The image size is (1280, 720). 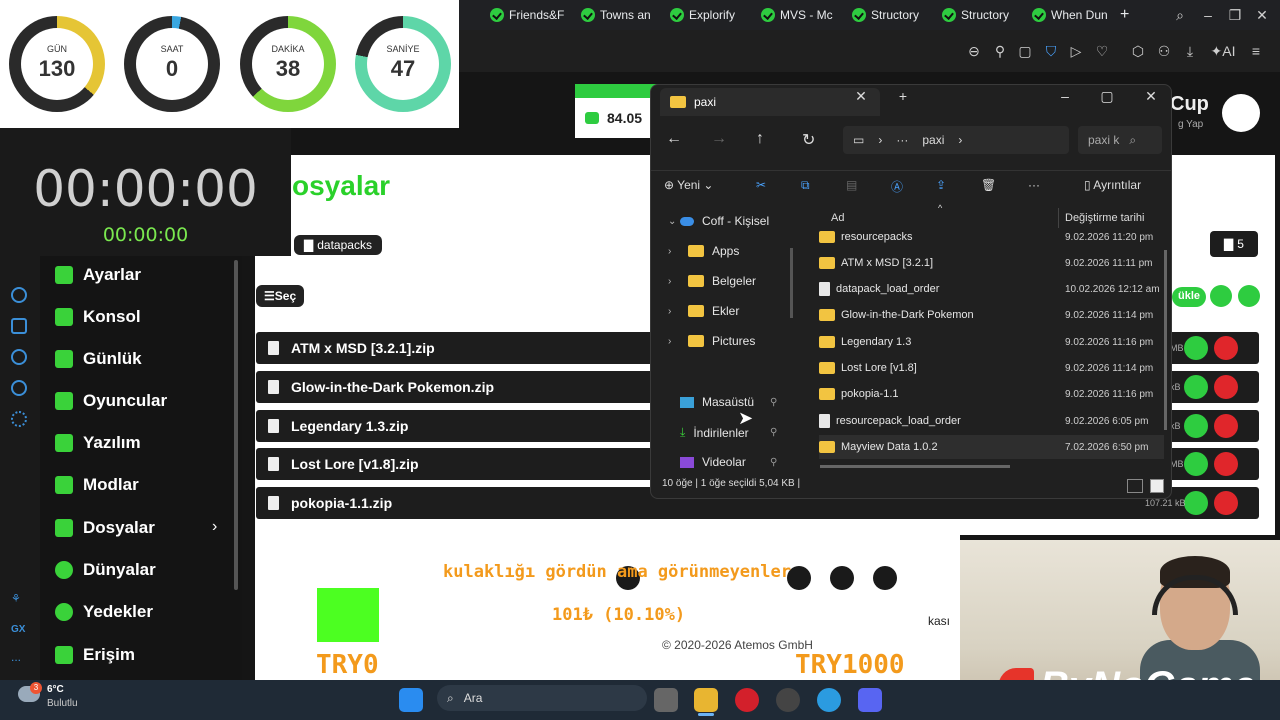 What do you see at coordinates (1120, 140) in the screenshot?
I see `search-input: paxi k ⌕` at bounding box center [1120, 140].